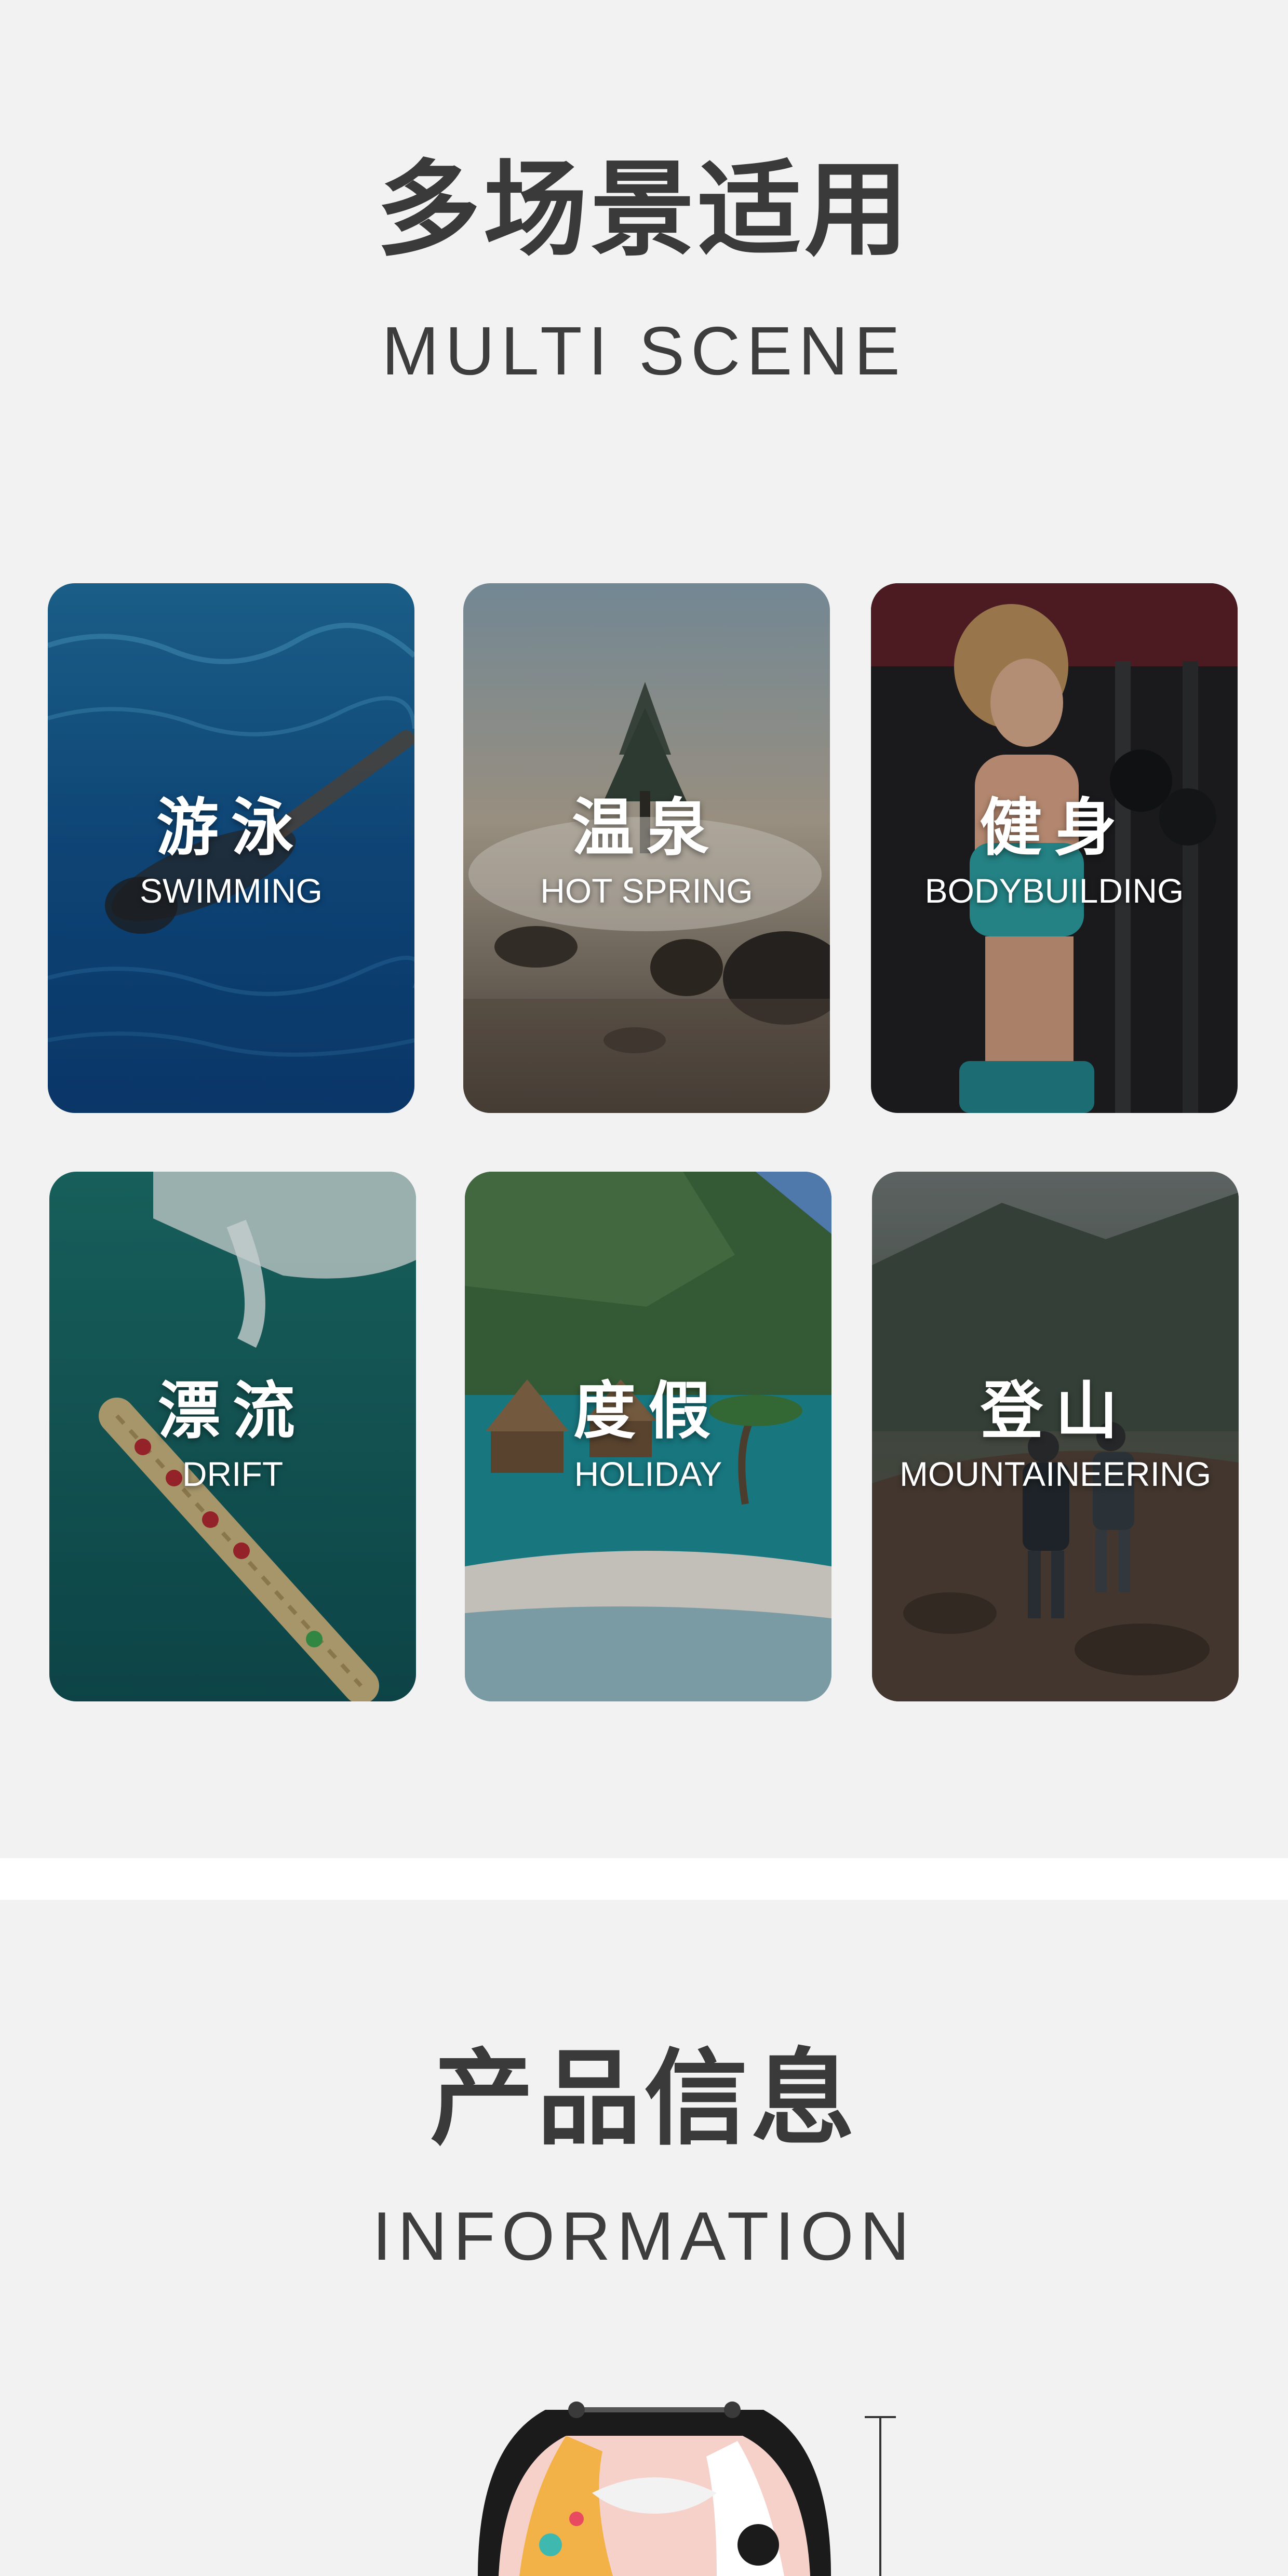 Image resolution: width=1288 pixels, height=2576 pixels. I want to click on scene-card-hot-spring: 温泉 HOT SPRING, so click(647, 848).